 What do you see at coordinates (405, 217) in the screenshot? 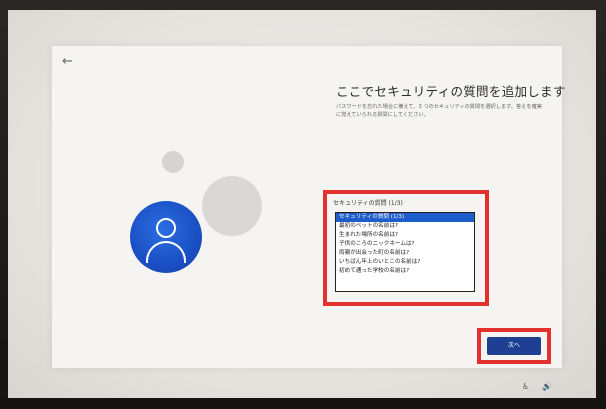
I see `question-option: セキュリティの質問 (1/3)` at bounding box center [405, 217].